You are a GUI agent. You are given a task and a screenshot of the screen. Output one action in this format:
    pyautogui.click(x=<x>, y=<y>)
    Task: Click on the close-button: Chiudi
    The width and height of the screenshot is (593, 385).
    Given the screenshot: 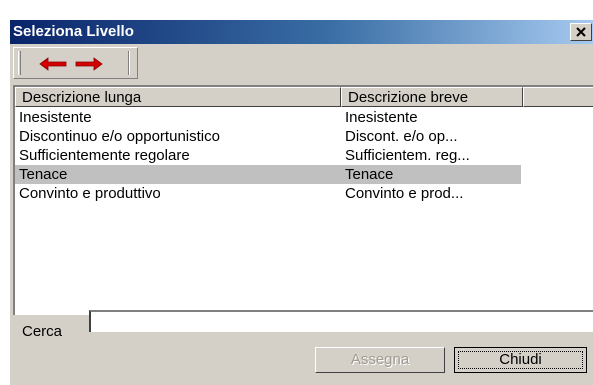 What is the action you would take?
    pyautogui.click(x=520, y=360)
    